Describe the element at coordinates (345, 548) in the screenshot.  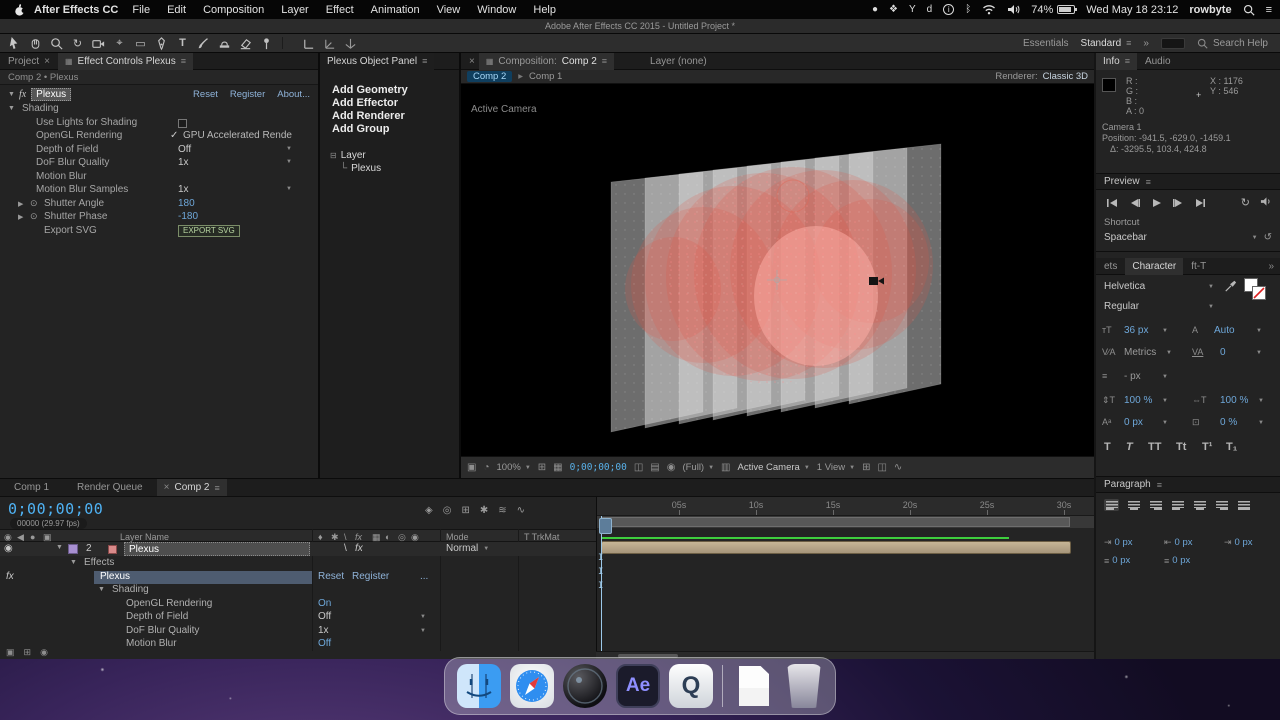
I see `layer-quality-icon: \` at that location.